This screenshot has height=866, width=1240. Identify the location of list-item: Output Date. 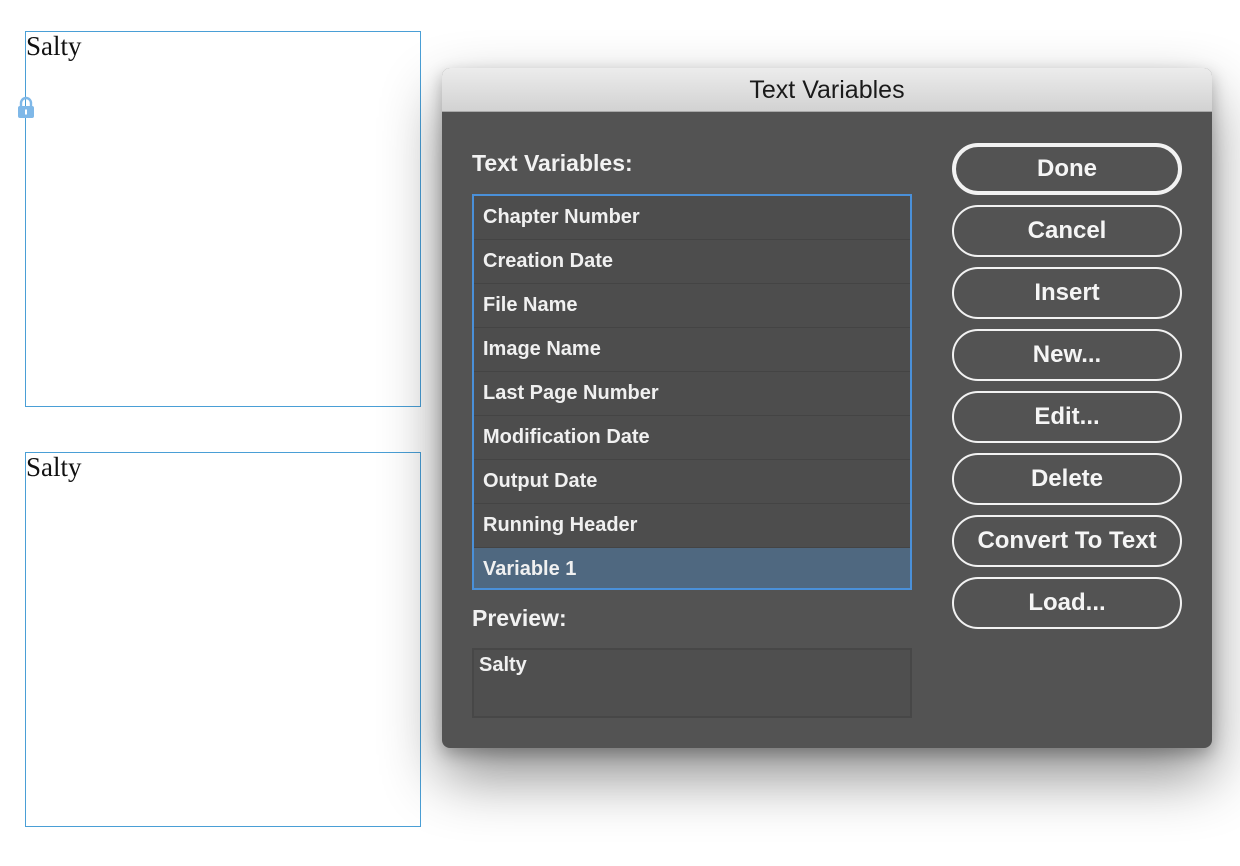
(692, 482).